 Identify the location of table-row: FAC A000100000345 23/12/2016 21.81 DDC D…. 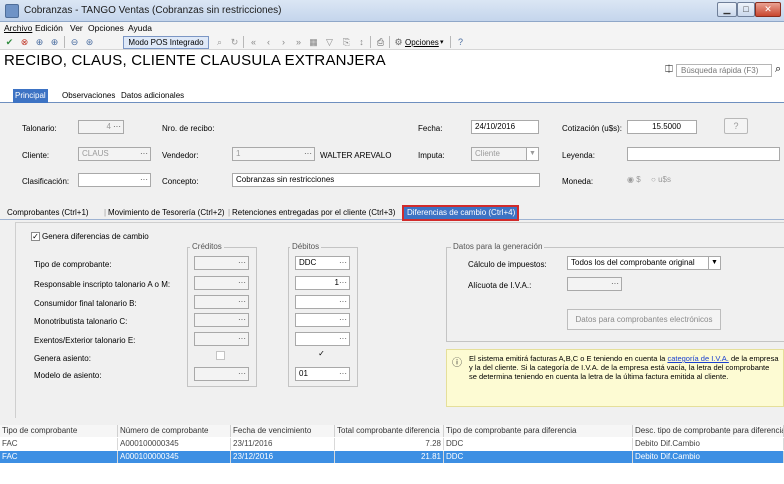
(392, 457).